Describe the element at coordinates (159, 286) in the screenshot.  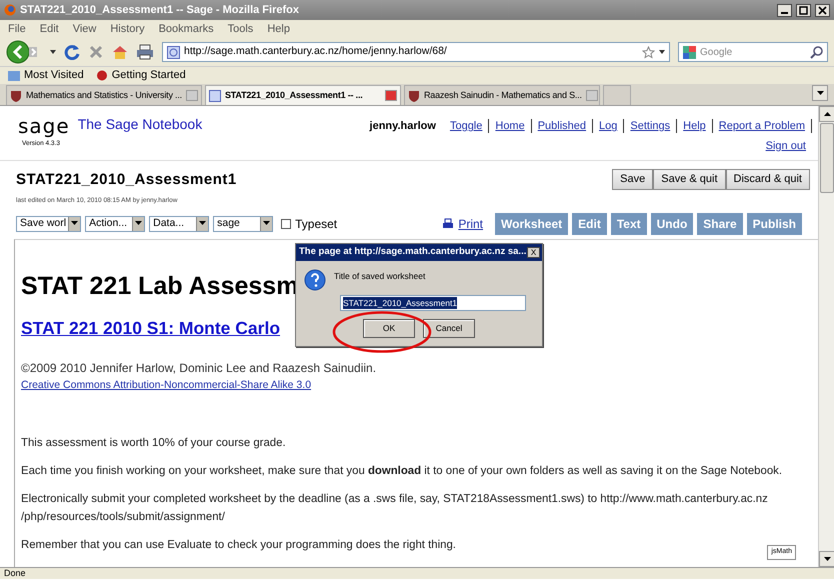
I see `heading: STAT 221 Lab Assessm` at that location.